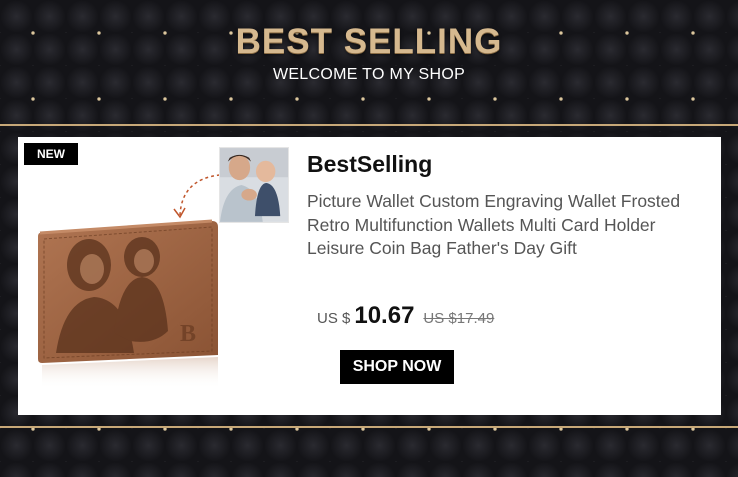  What do you see at coordinates (369, 164) in the screenshot?
I see `product-title: BestSelling` at bounding box center [369, 164].